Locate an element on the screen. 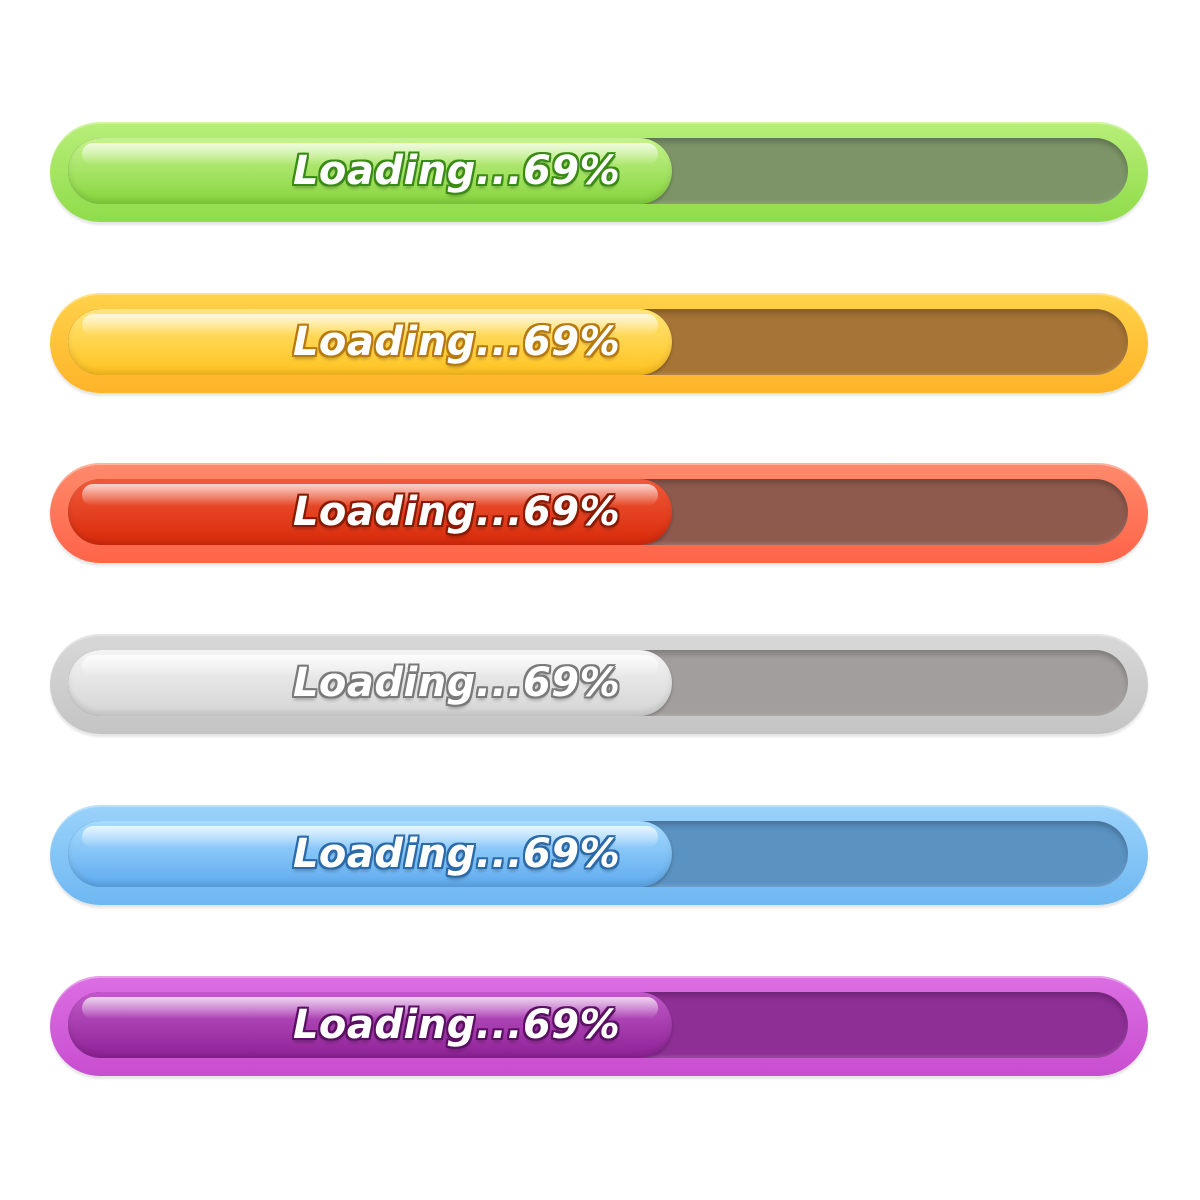 The height and width of the screenshot is (1200, 1200). progress-bar-purple: Loading...69% is located at coordinates (599, 1026).